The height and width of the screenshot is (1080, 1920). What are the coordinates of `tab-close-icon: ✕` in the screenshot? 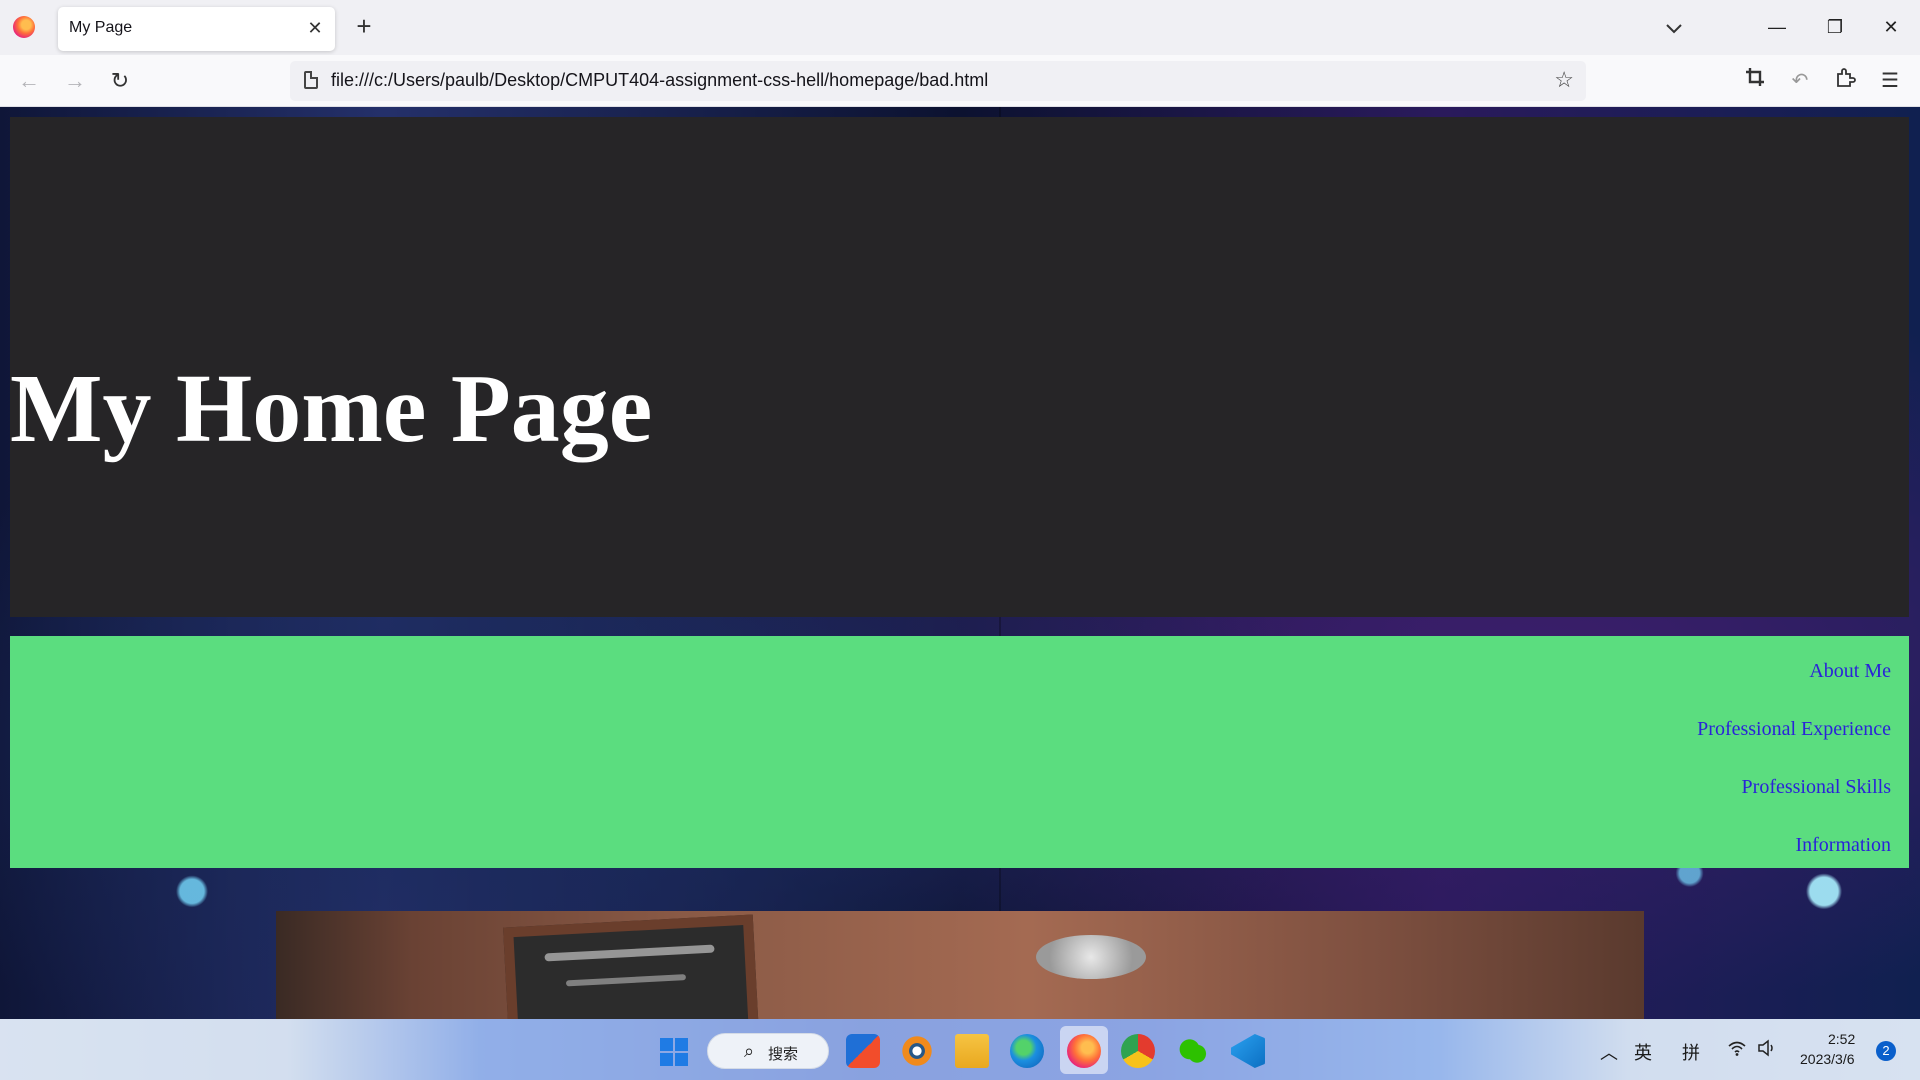 It's located at (315, 28).